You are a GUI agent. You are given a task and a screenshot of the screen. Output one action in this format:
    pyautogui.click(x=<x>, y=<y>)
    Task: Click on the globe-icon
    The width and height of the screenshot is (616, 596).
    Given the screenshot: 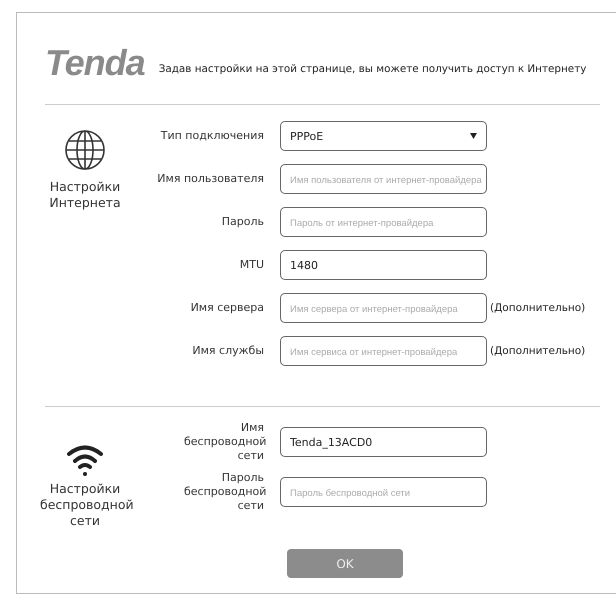 What is the action you would take?
    pyautogui.click(x=85, y=150)
    